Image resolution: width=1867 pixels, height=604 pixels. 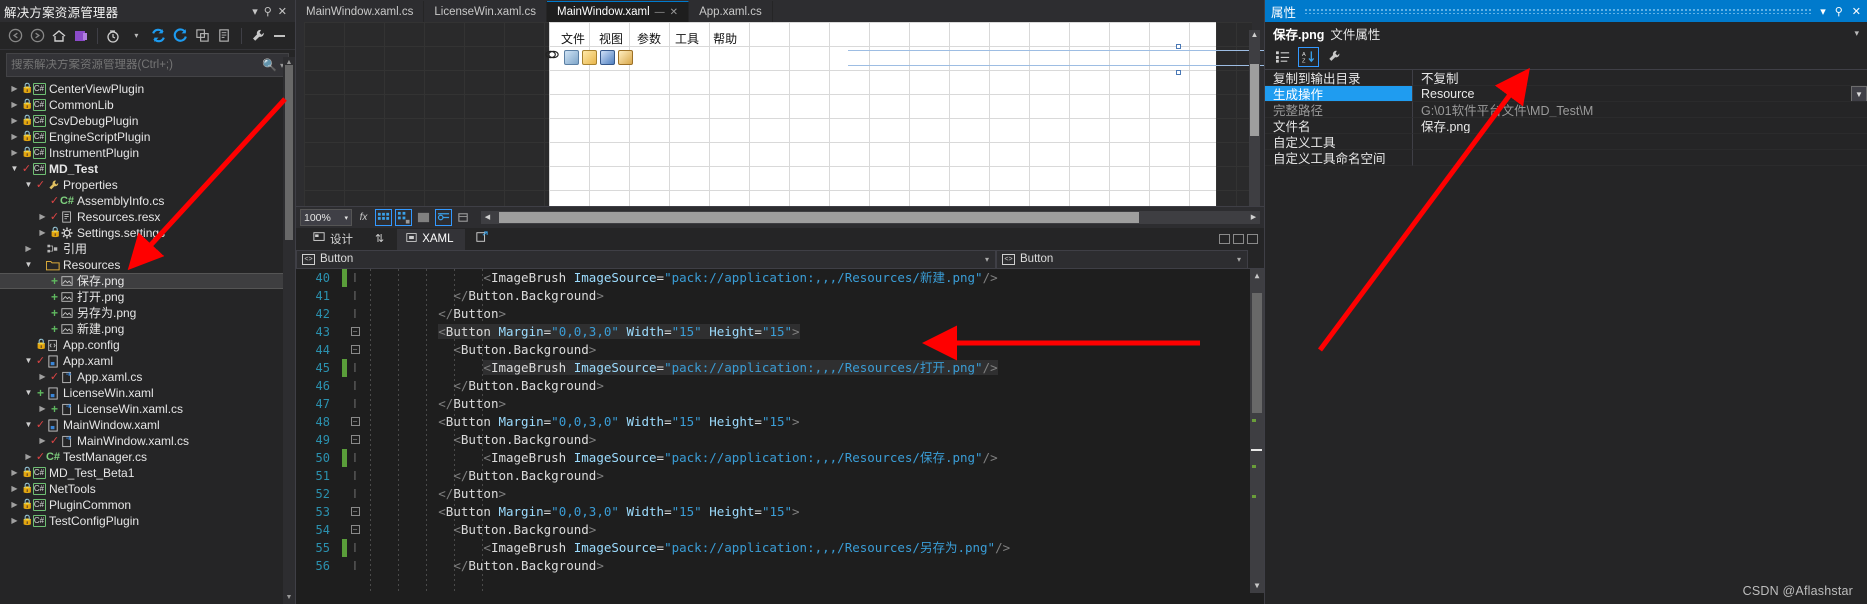 I want to click on selection-handle-bottom, so click(x=1178, y=72).